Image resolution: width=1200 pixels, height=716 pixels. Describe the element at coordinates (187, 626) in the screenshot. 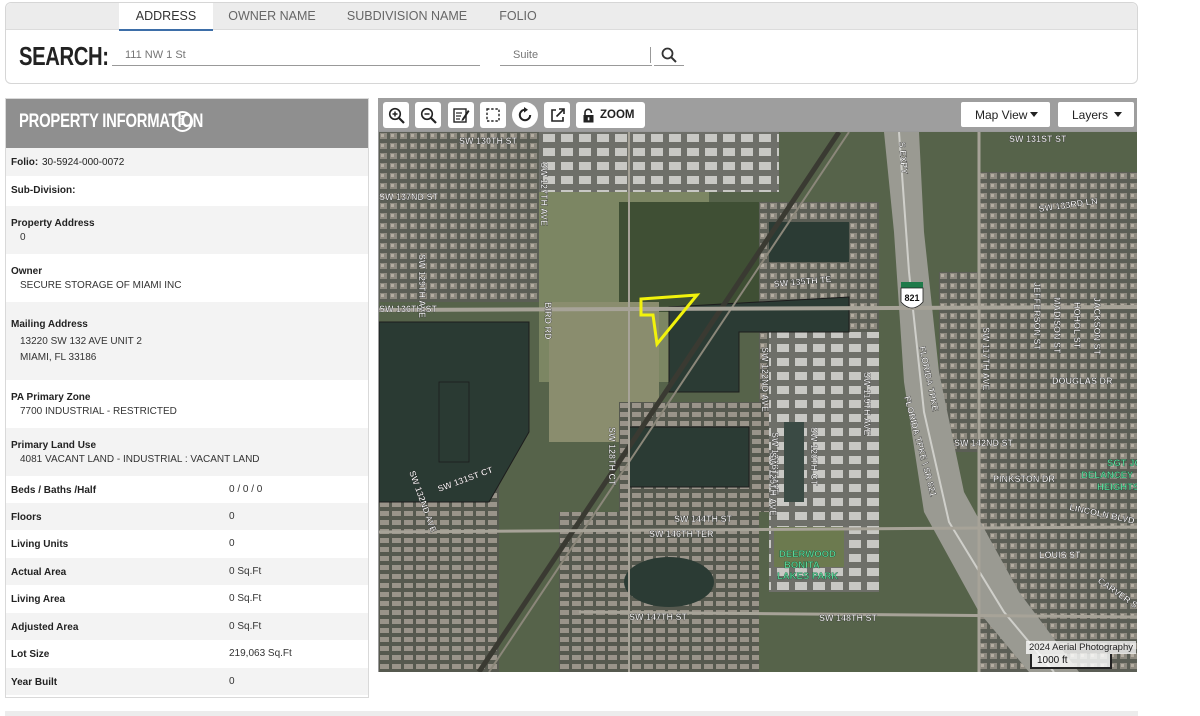

I see `adjusted-area-row: Adjusted Area 0 Sq.Ft` at that location.